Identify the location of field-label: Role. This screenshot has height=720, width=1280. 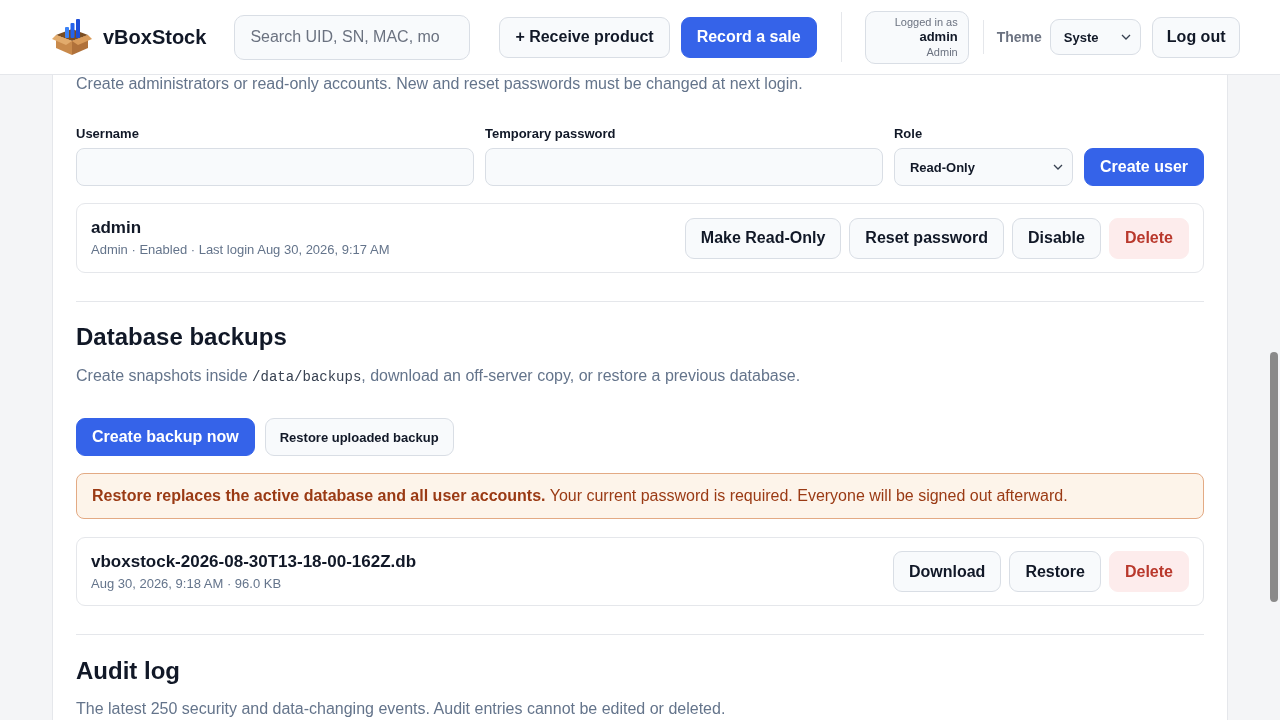
(908, 134).